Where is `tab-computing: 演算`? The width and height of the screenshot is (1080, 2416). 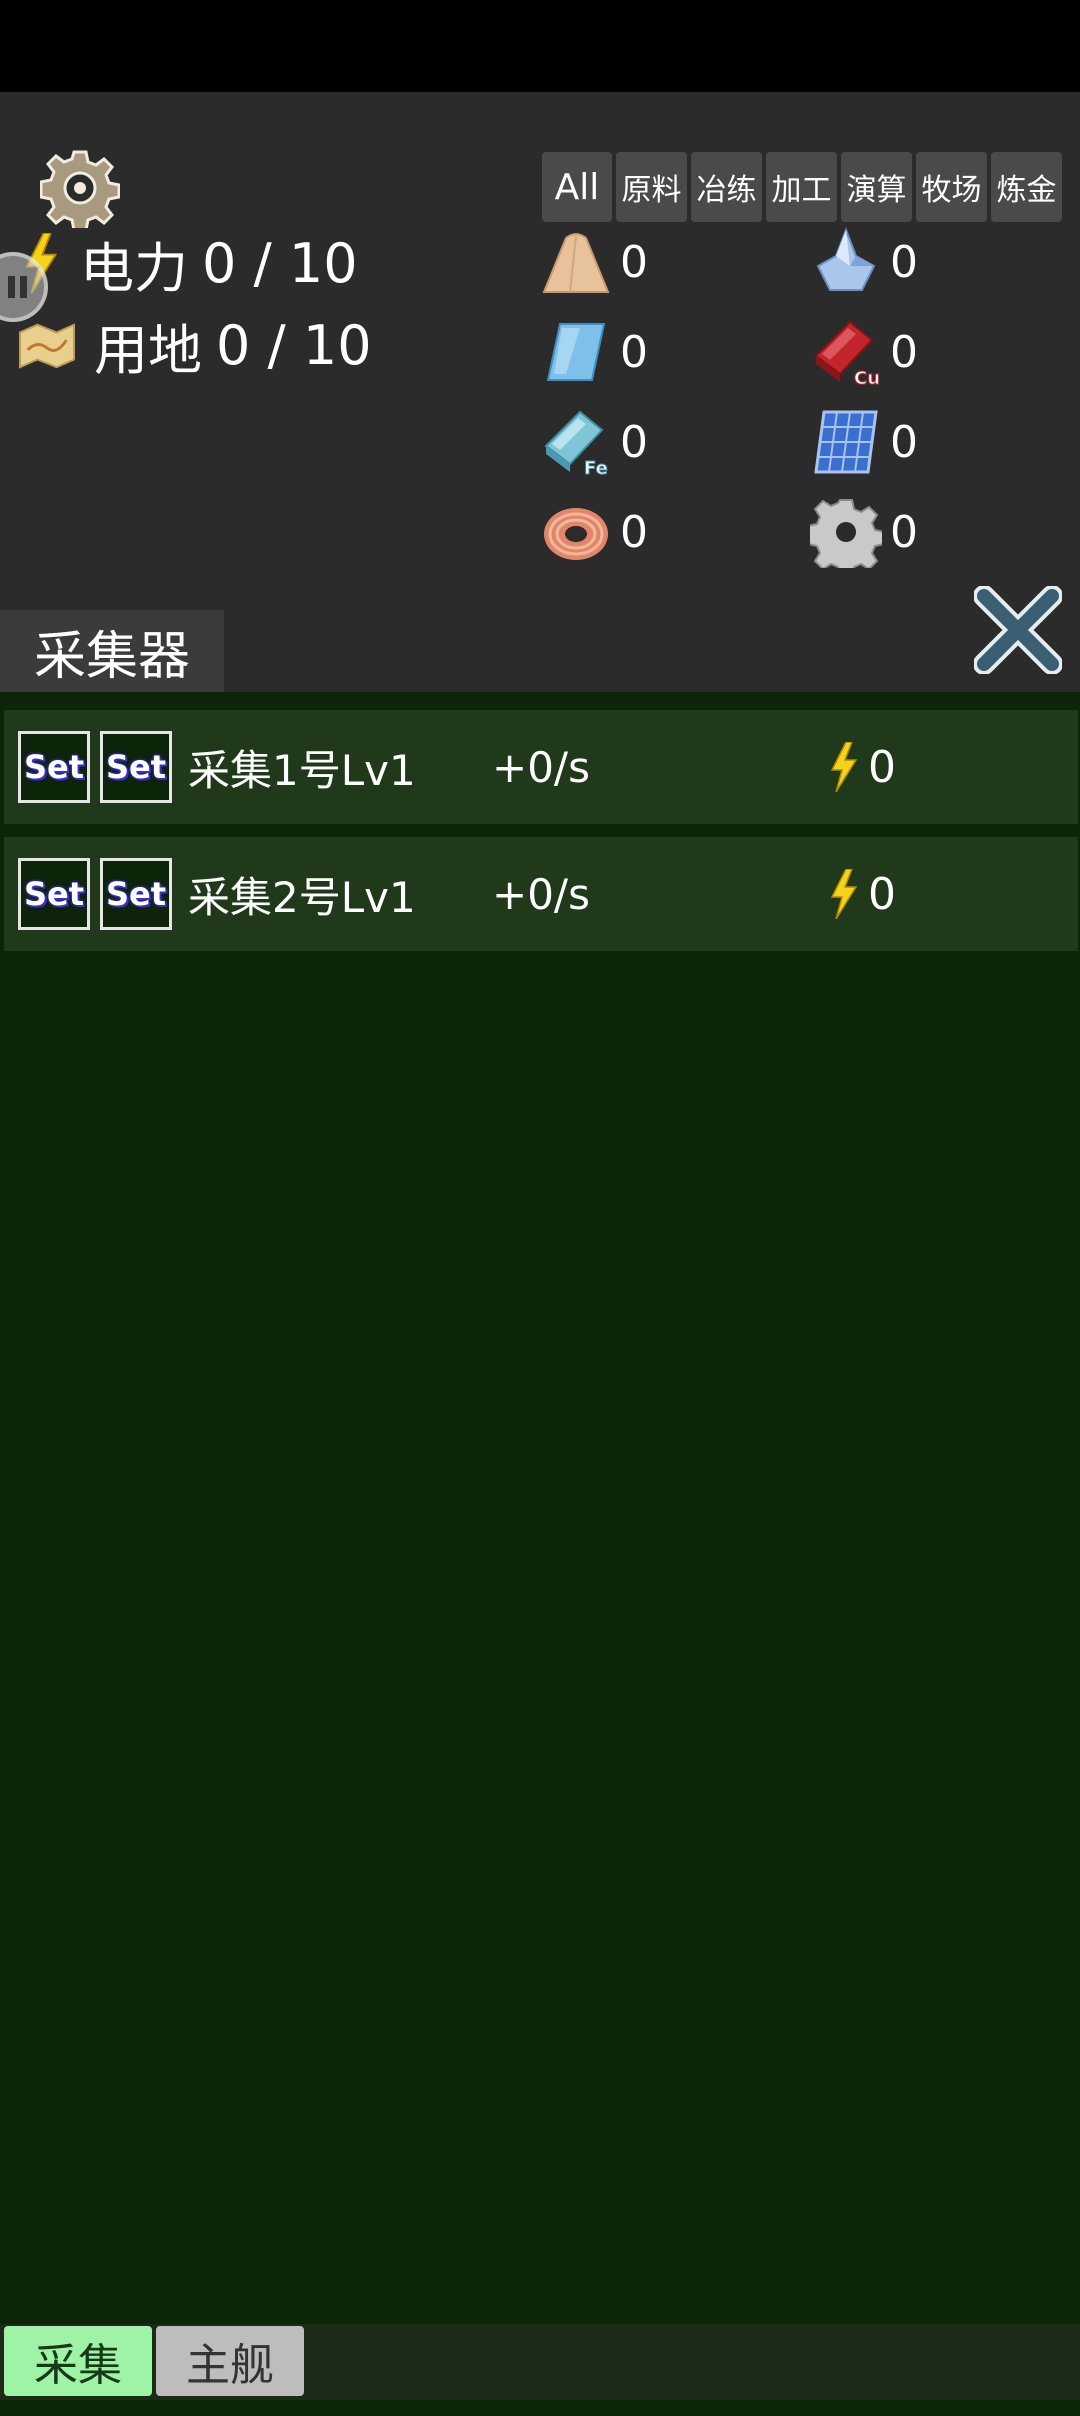
tab-computing: 演算 is located at coordinates (876, 187).